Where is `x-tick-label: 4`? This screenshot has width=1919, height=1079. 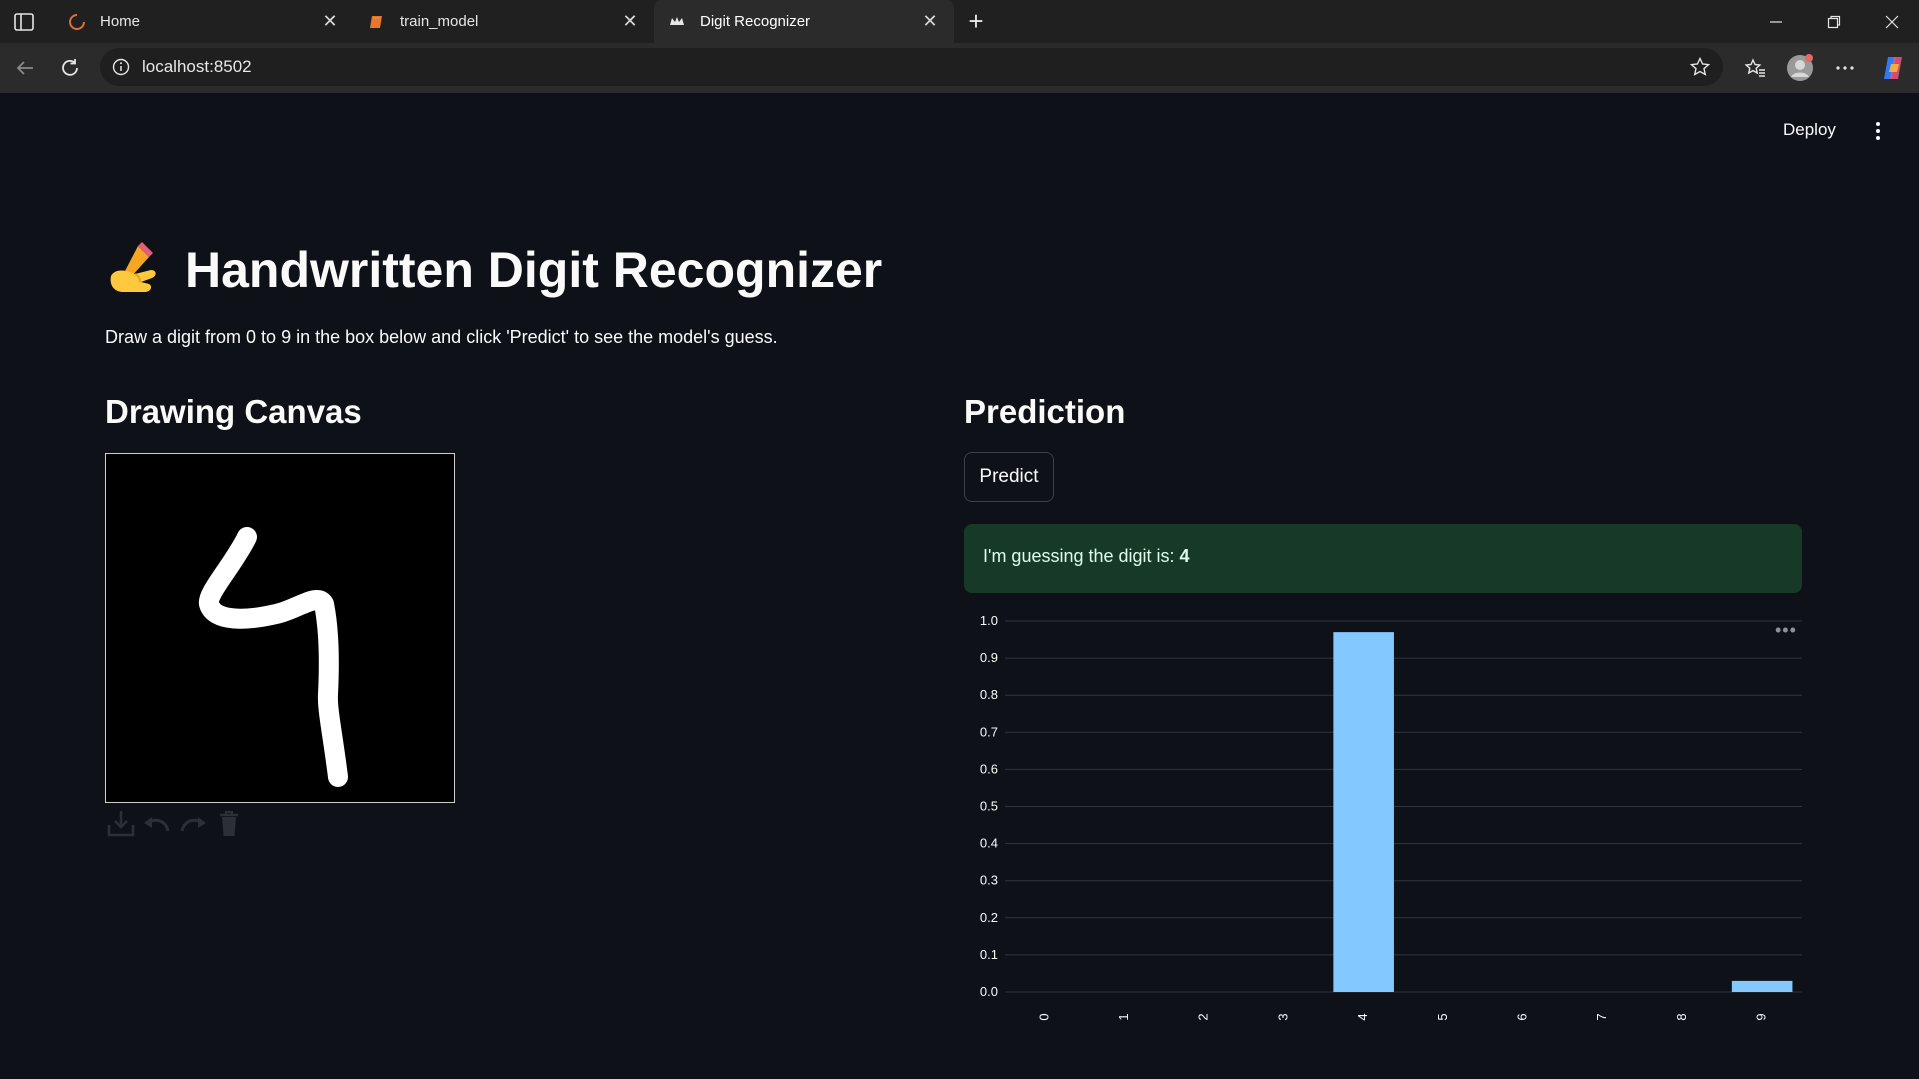 x-tick-label: 4 is located at coordinates (1362, 1016).